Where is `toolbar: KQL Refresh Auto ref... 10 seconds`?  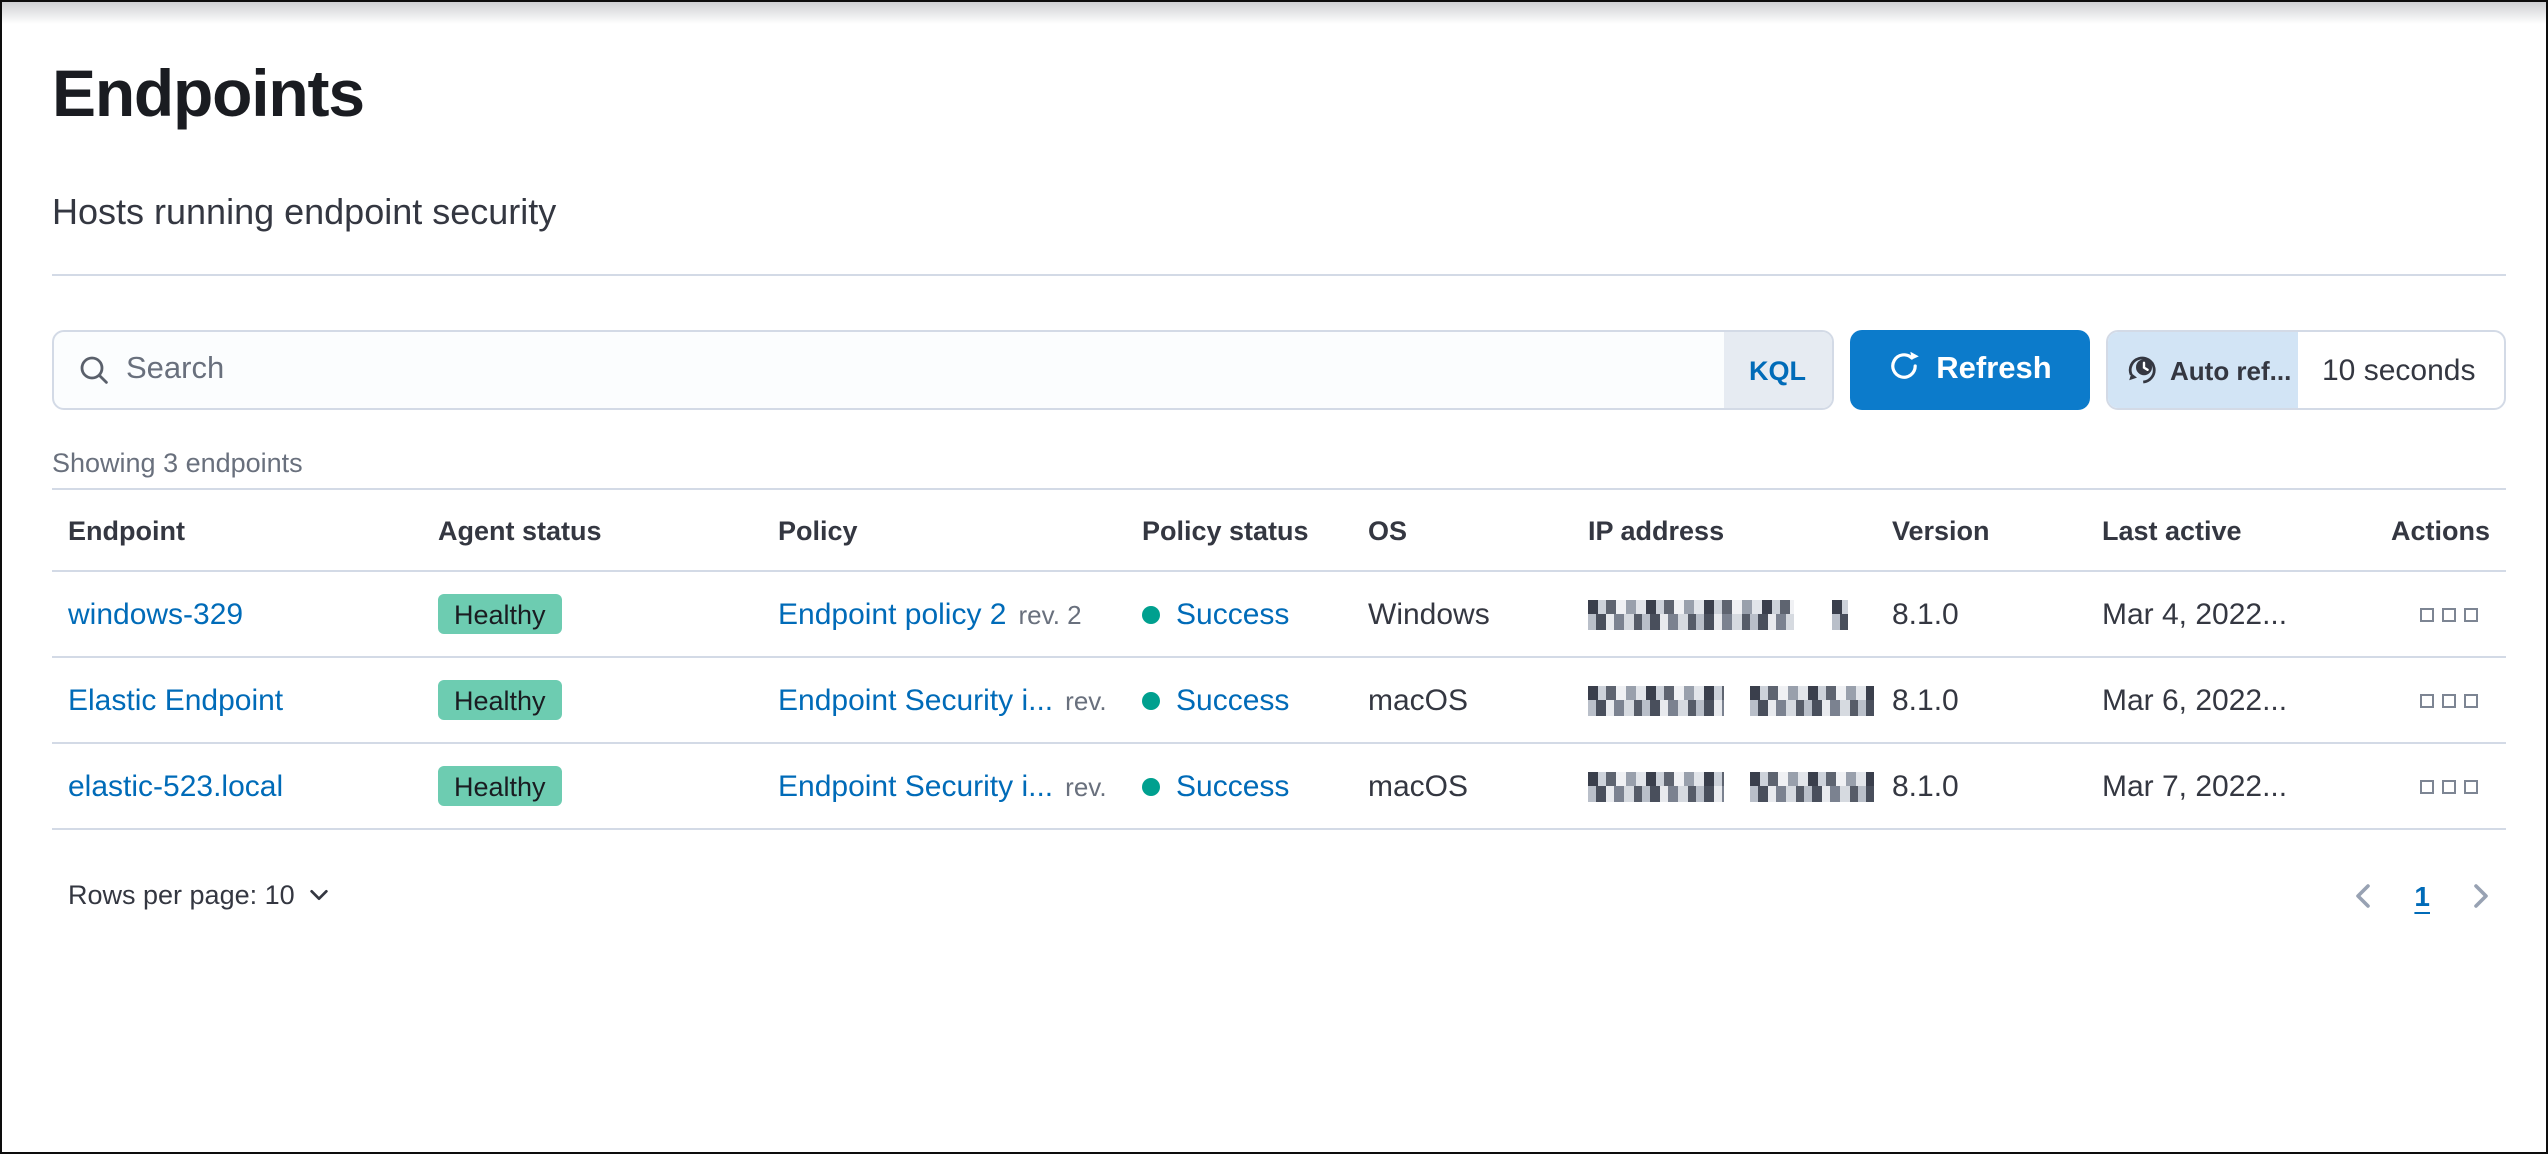
toolbar: KQL Refresh Auto ref... 10 seconds is located at coordinates (1279, 370).